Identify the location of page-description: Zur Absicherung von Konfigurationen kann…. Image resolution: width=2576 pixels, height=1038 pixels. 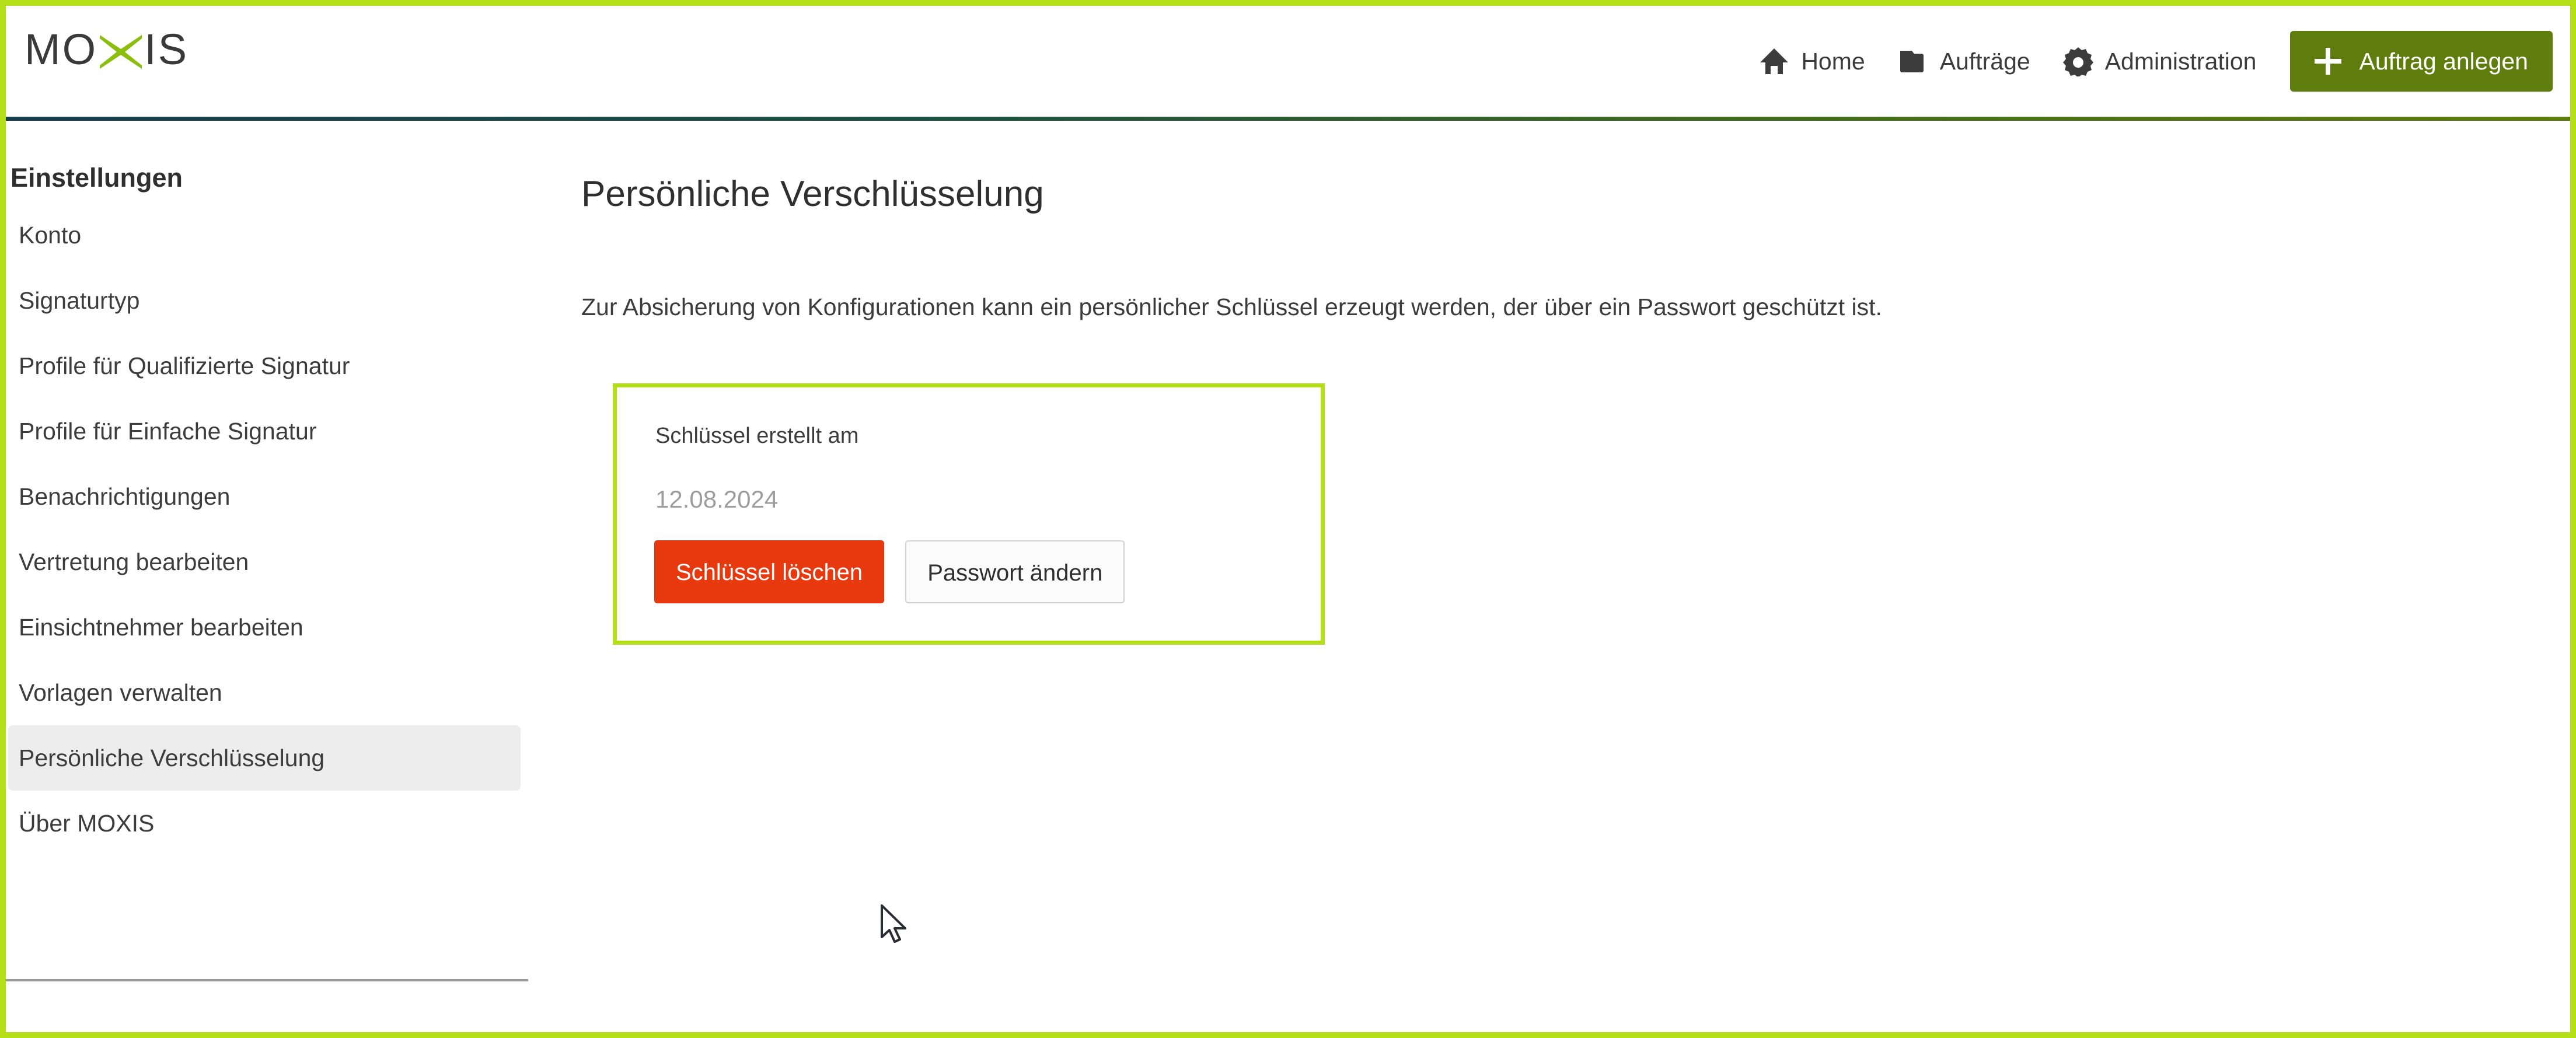
(1231, 306).